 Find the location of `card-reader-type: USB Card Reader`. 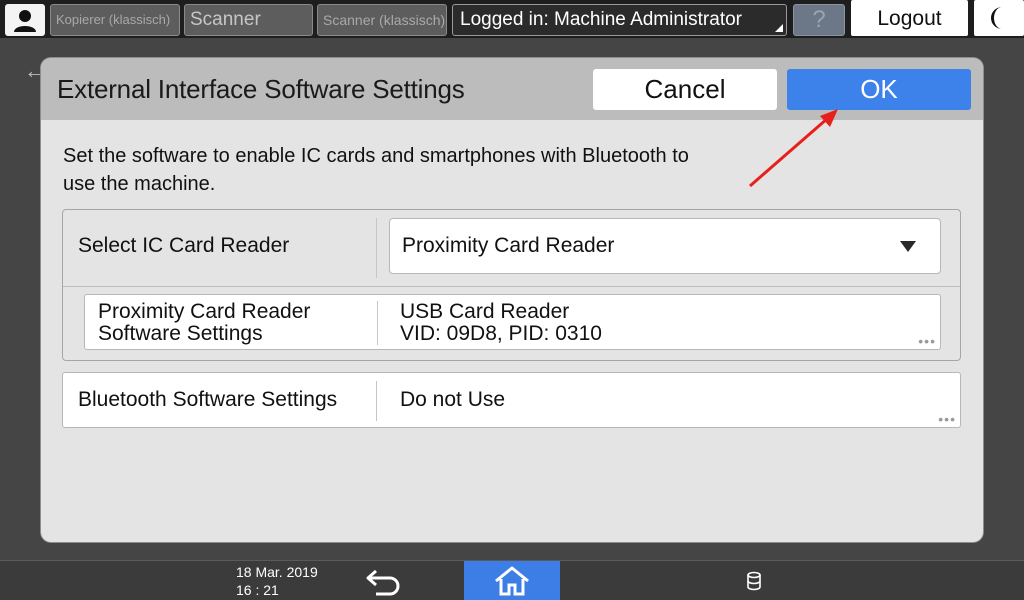

card-reader-type: USB Card Reader is located at coordinates (485, 311).